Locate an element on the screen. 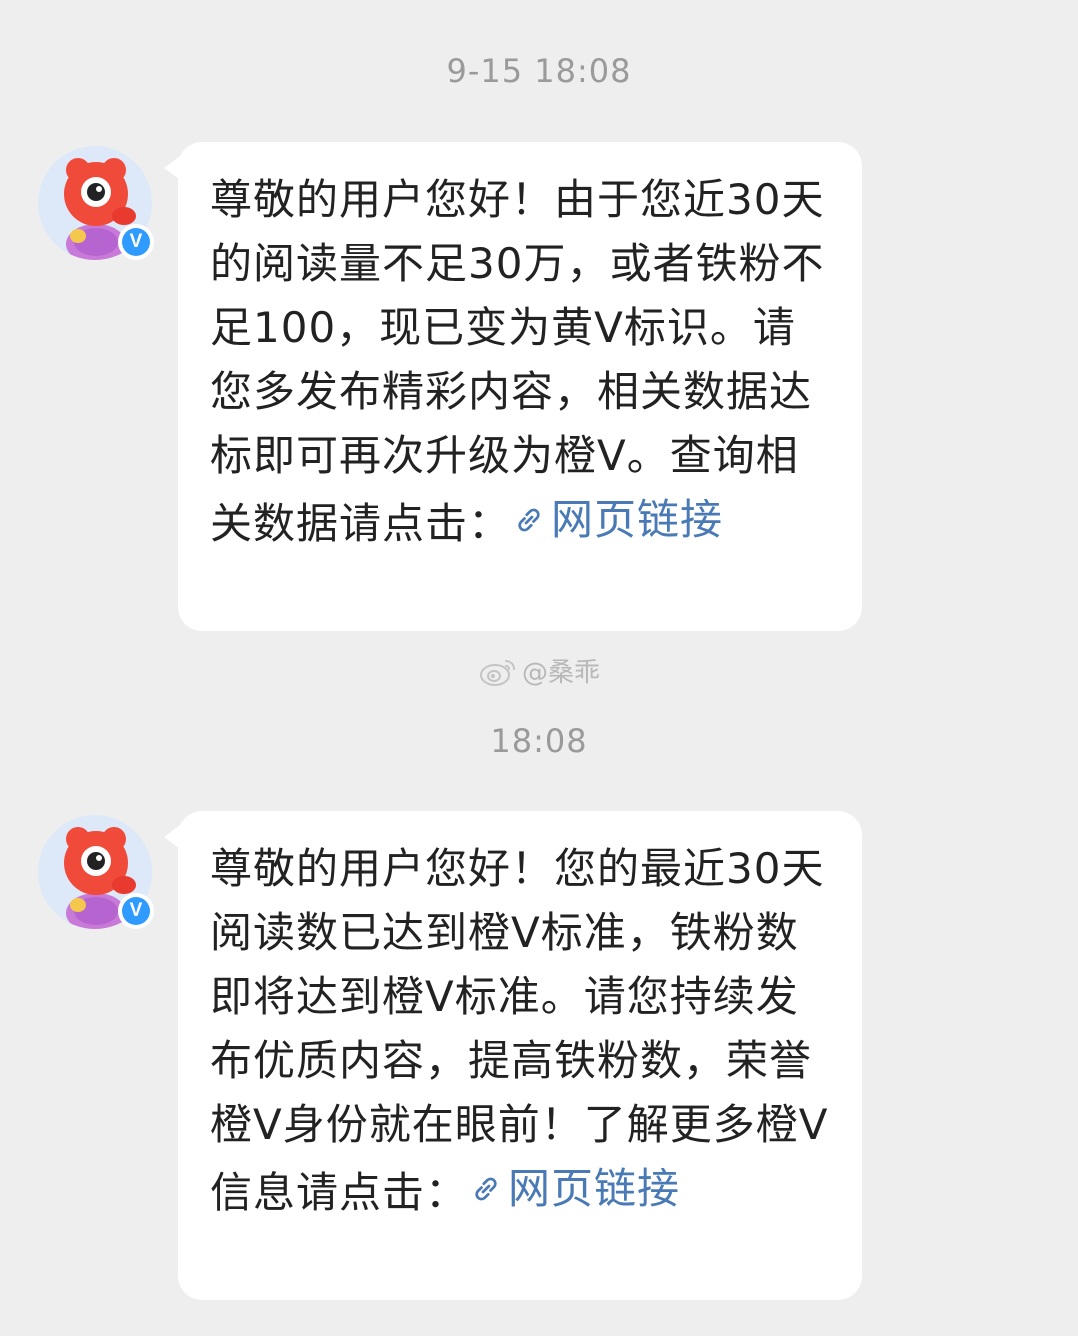 This screenshot has height=1336, width=1078. watermark-text: @桑乖 is located at coordinates (560, 673).